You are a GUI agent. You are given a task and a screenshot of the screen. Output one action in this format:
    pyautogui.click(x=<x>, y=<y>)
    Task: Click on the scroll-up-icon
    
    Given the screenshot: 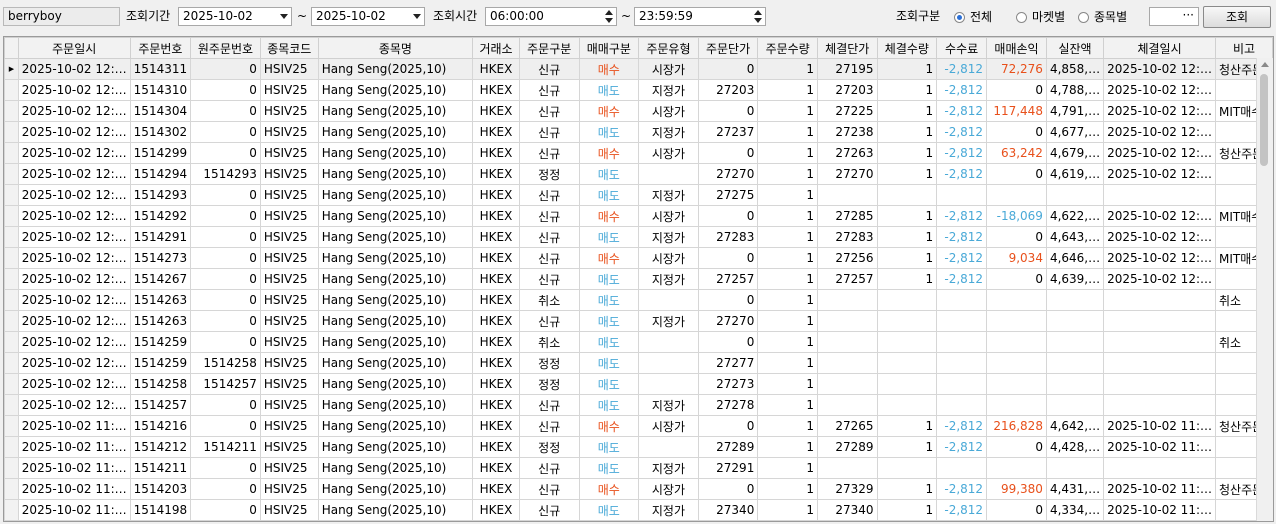 What is the action you would take?
    pyautogui.click(x=1265, y=64)
    